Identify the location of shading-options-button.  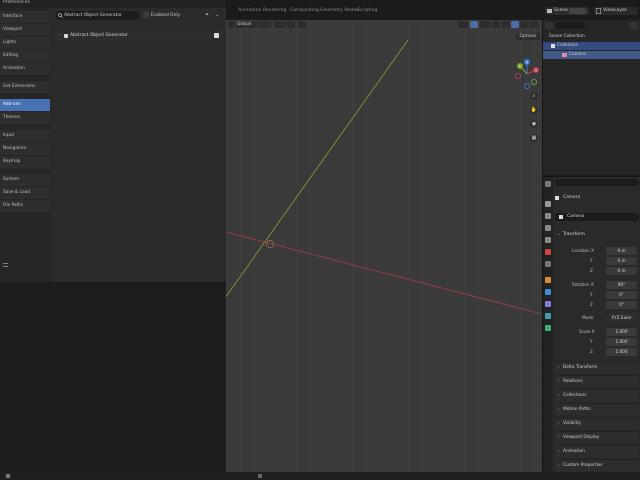
(534, 24).